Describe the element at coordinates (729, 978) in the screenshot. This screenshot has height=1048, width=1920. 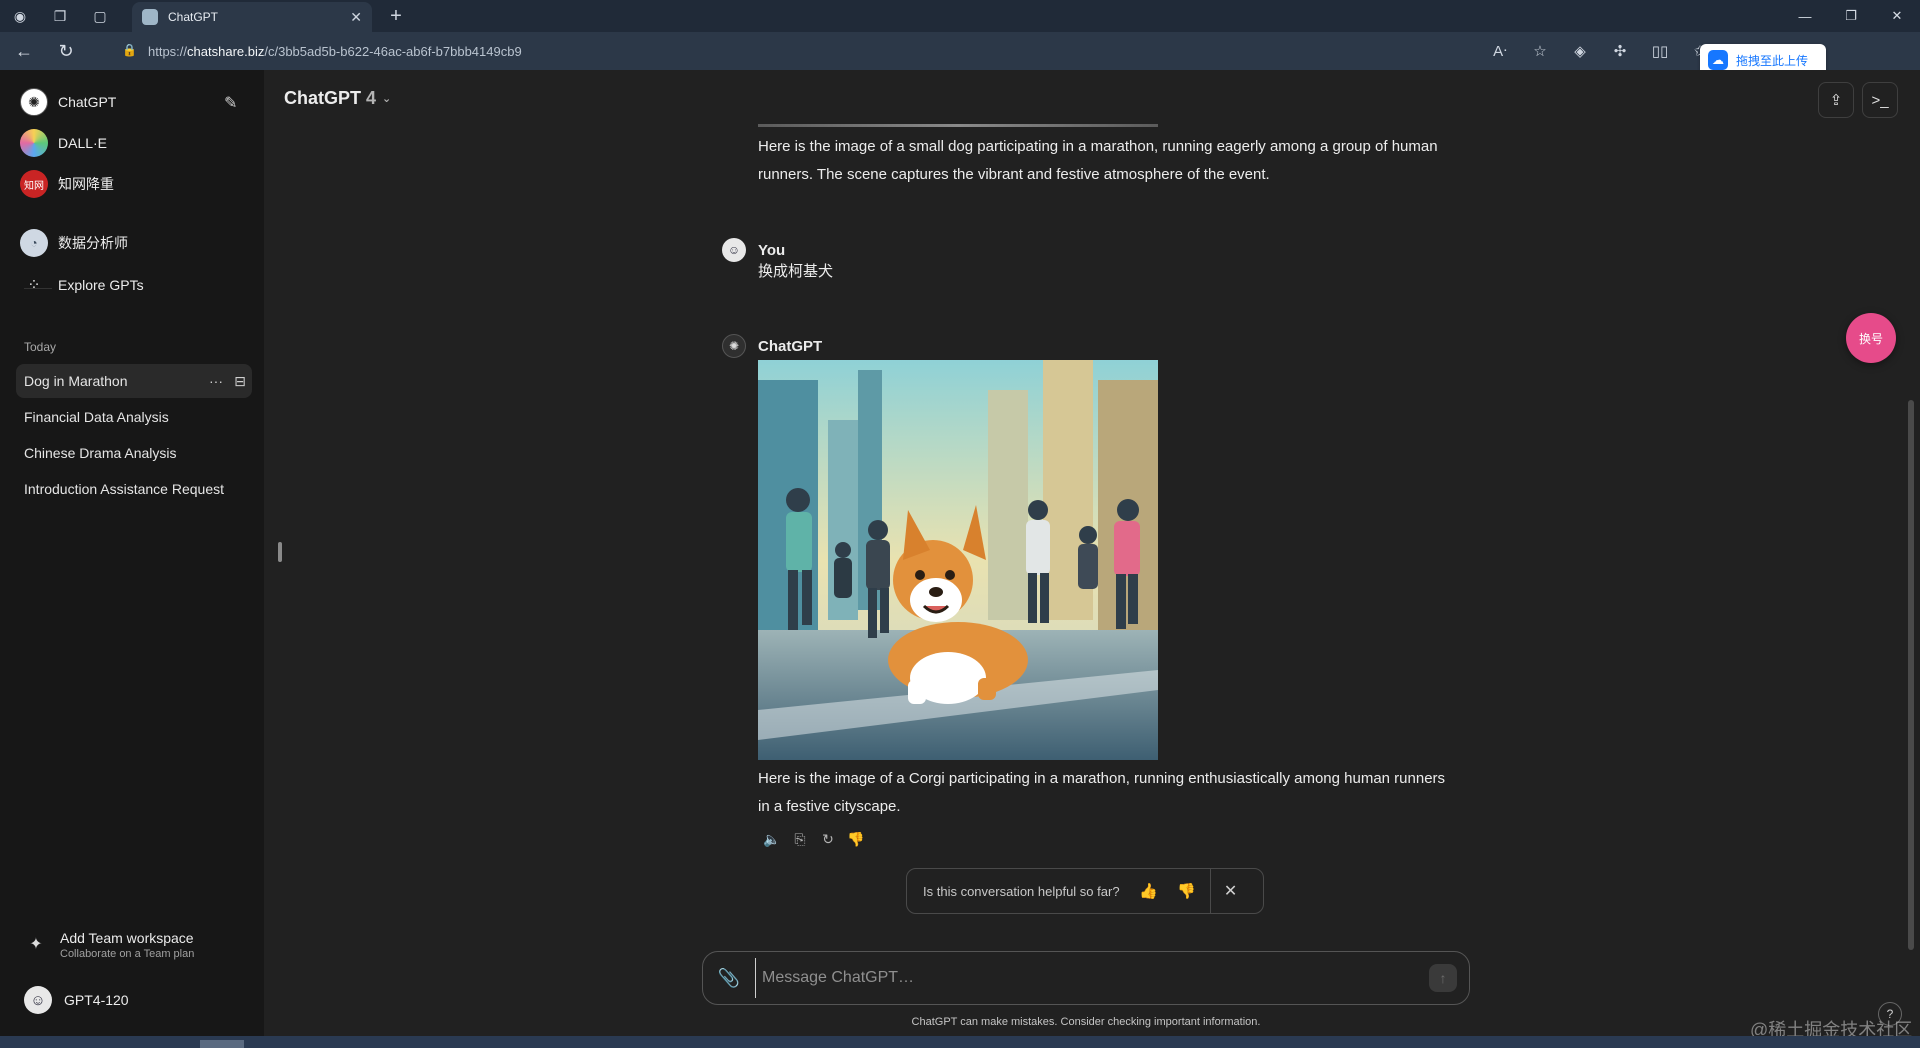
I see `attach-paperclip-icon: 📎` at that location.